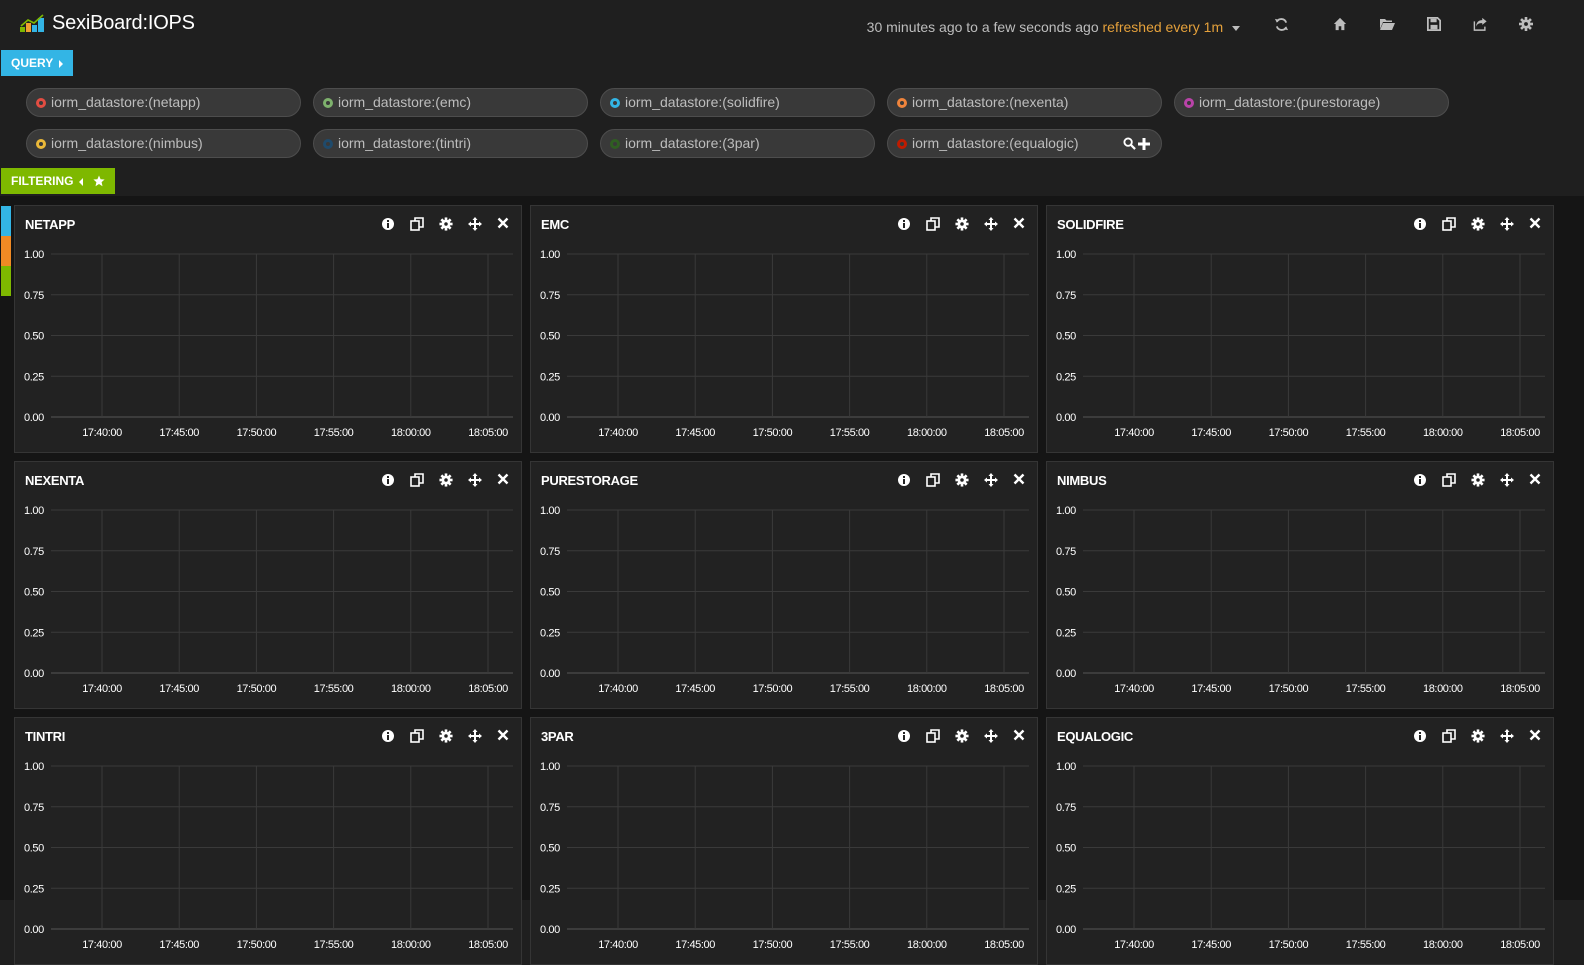 The image size is (1584, 965). I want to click on query-item-netapp: iorm_datastore:(netapp), so click(163, 102).